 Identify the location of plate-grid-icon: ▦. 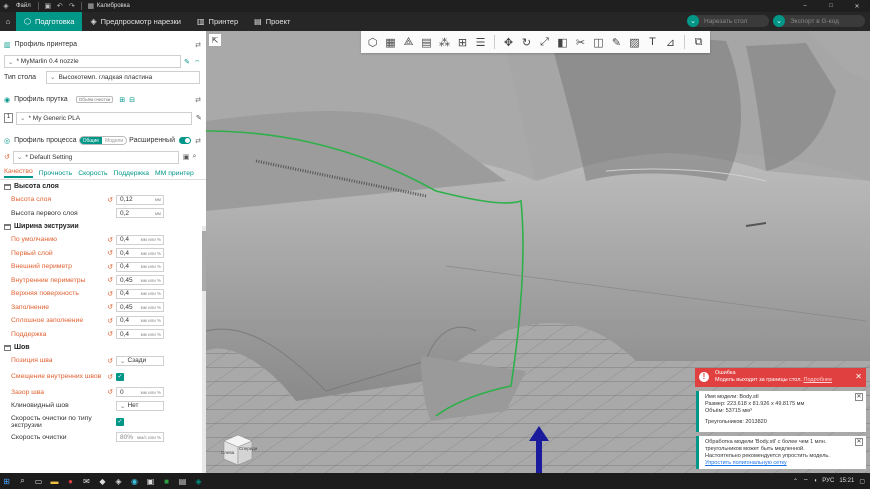
(390, 42).